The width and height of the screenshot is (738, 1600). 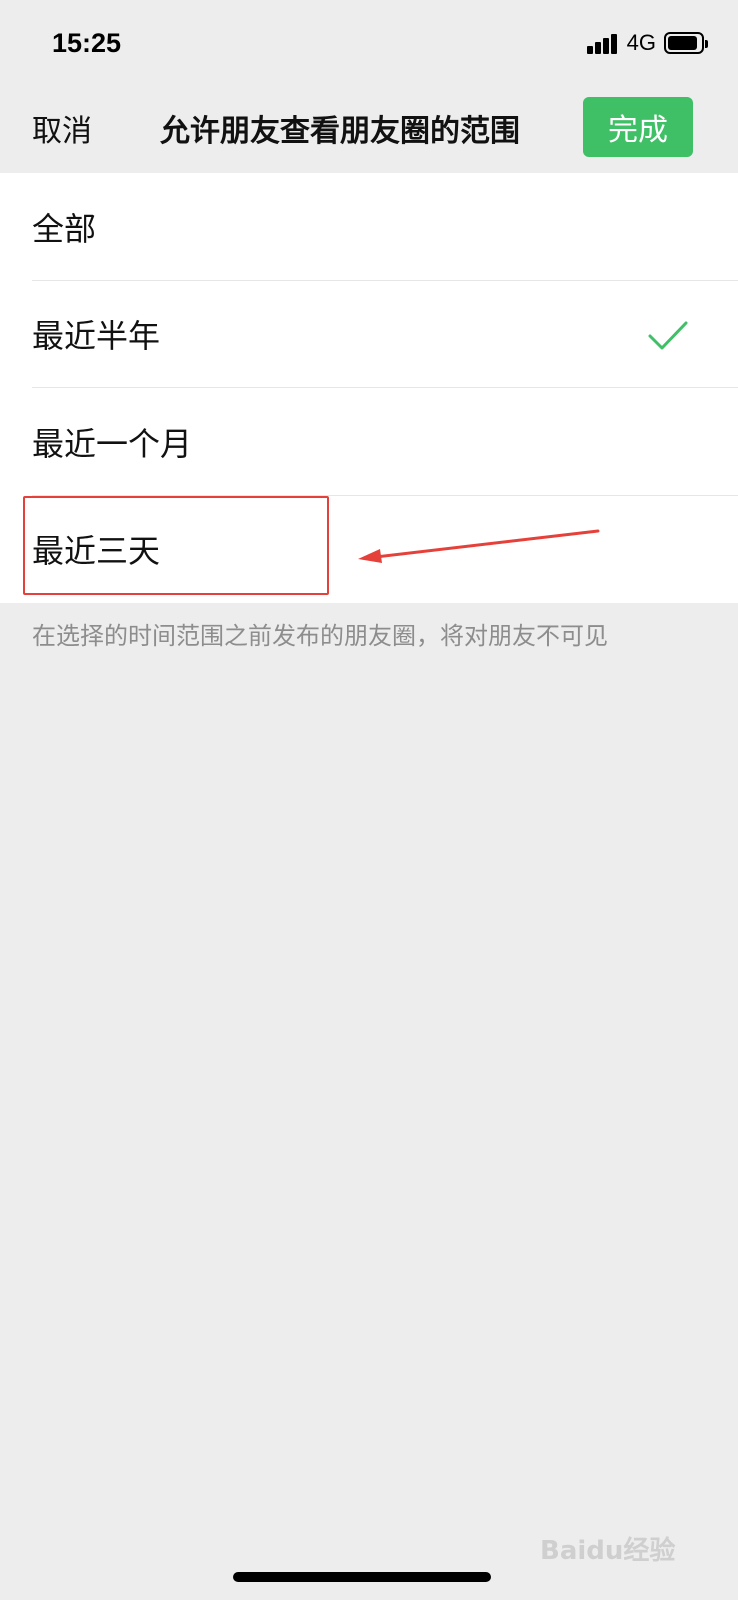 What do you see at coordinates (64, 228) in the screenshot?
I see `option-label: 全部` at bounding box center [64, 228].